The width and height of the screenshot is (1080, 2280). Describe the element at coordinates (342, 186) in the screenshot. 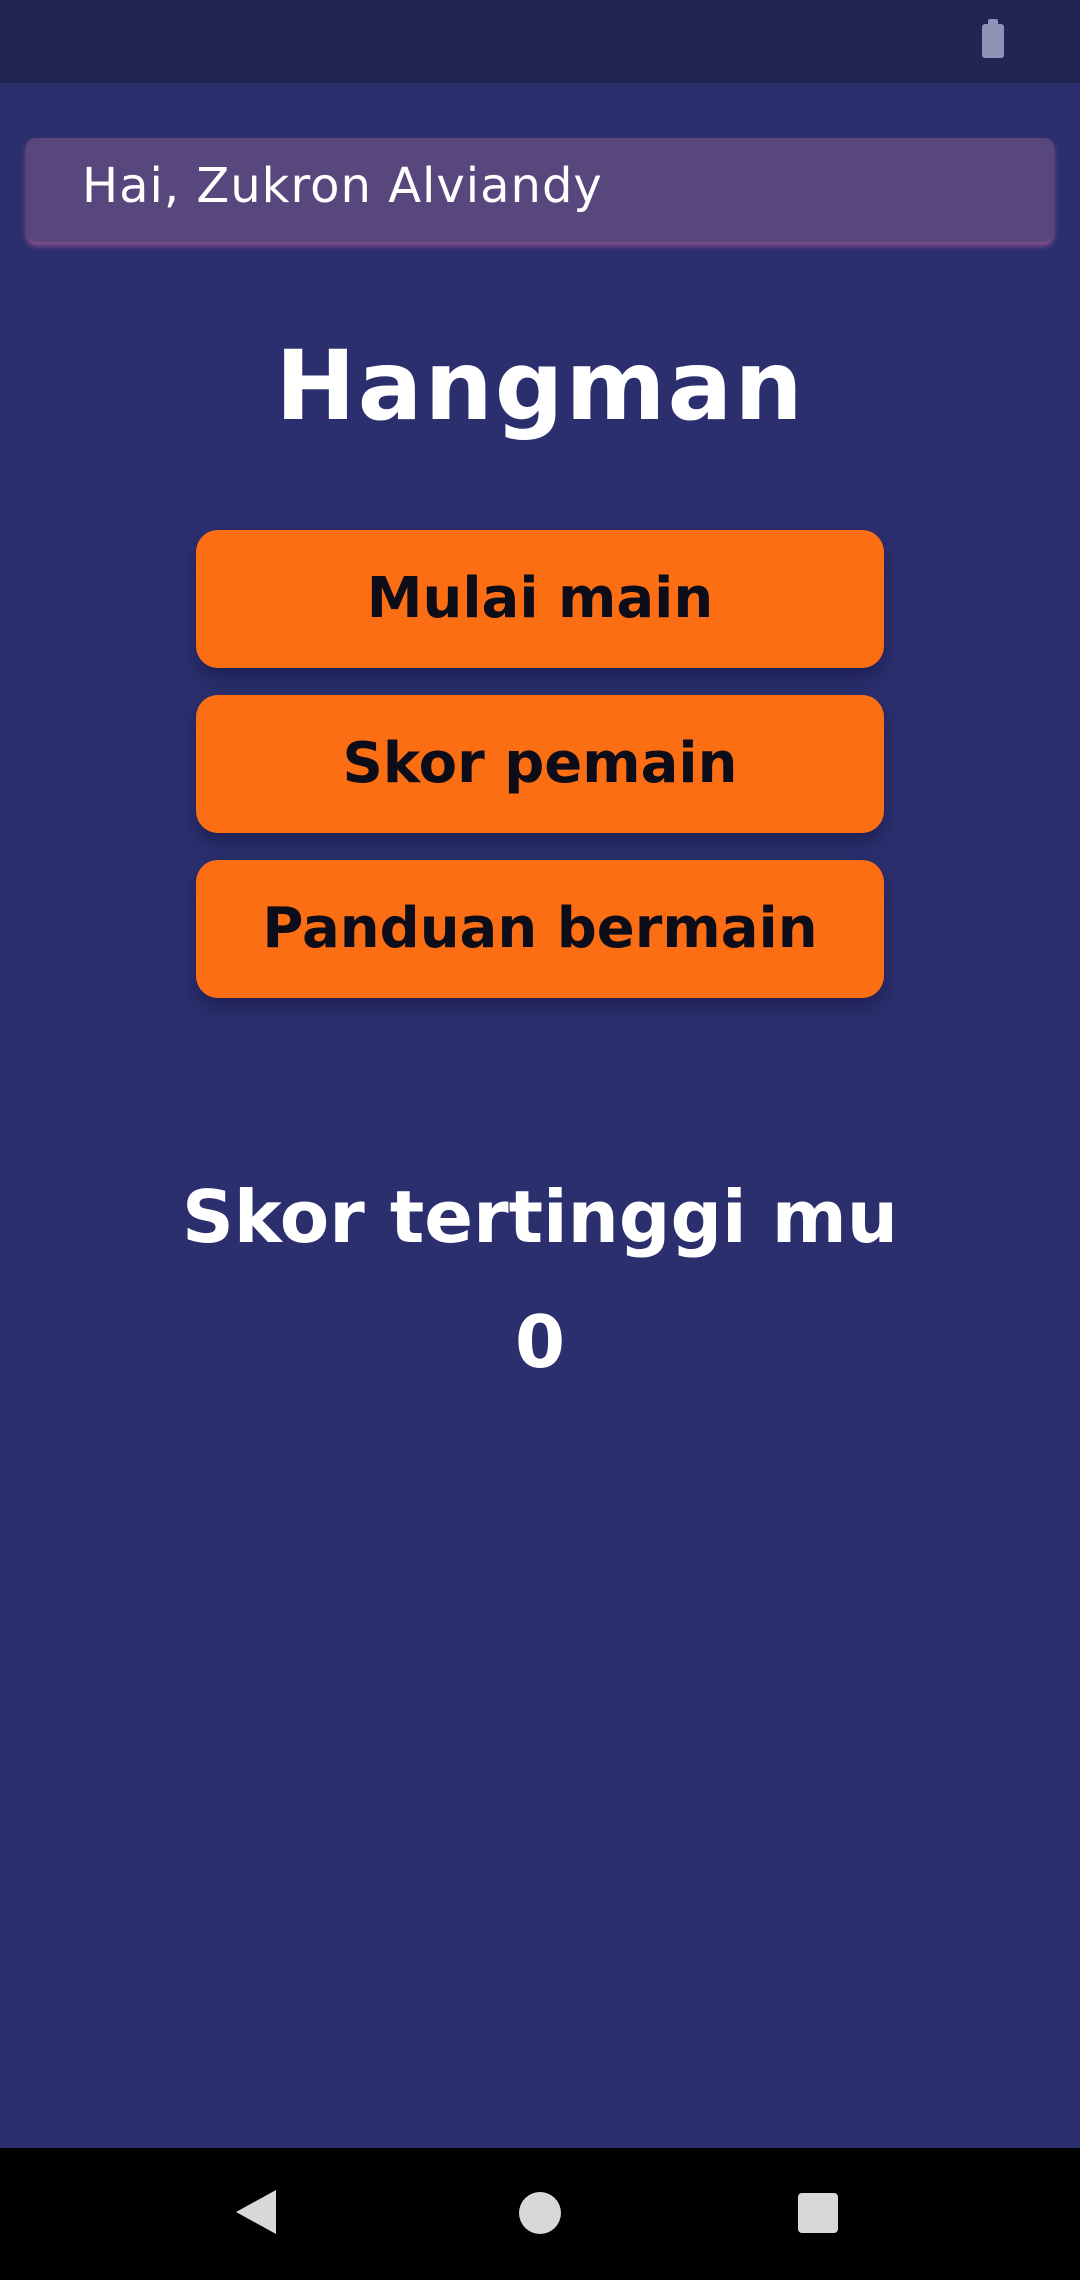

I see `greeting-text: Hai, Zukron Alviandy` at that location.